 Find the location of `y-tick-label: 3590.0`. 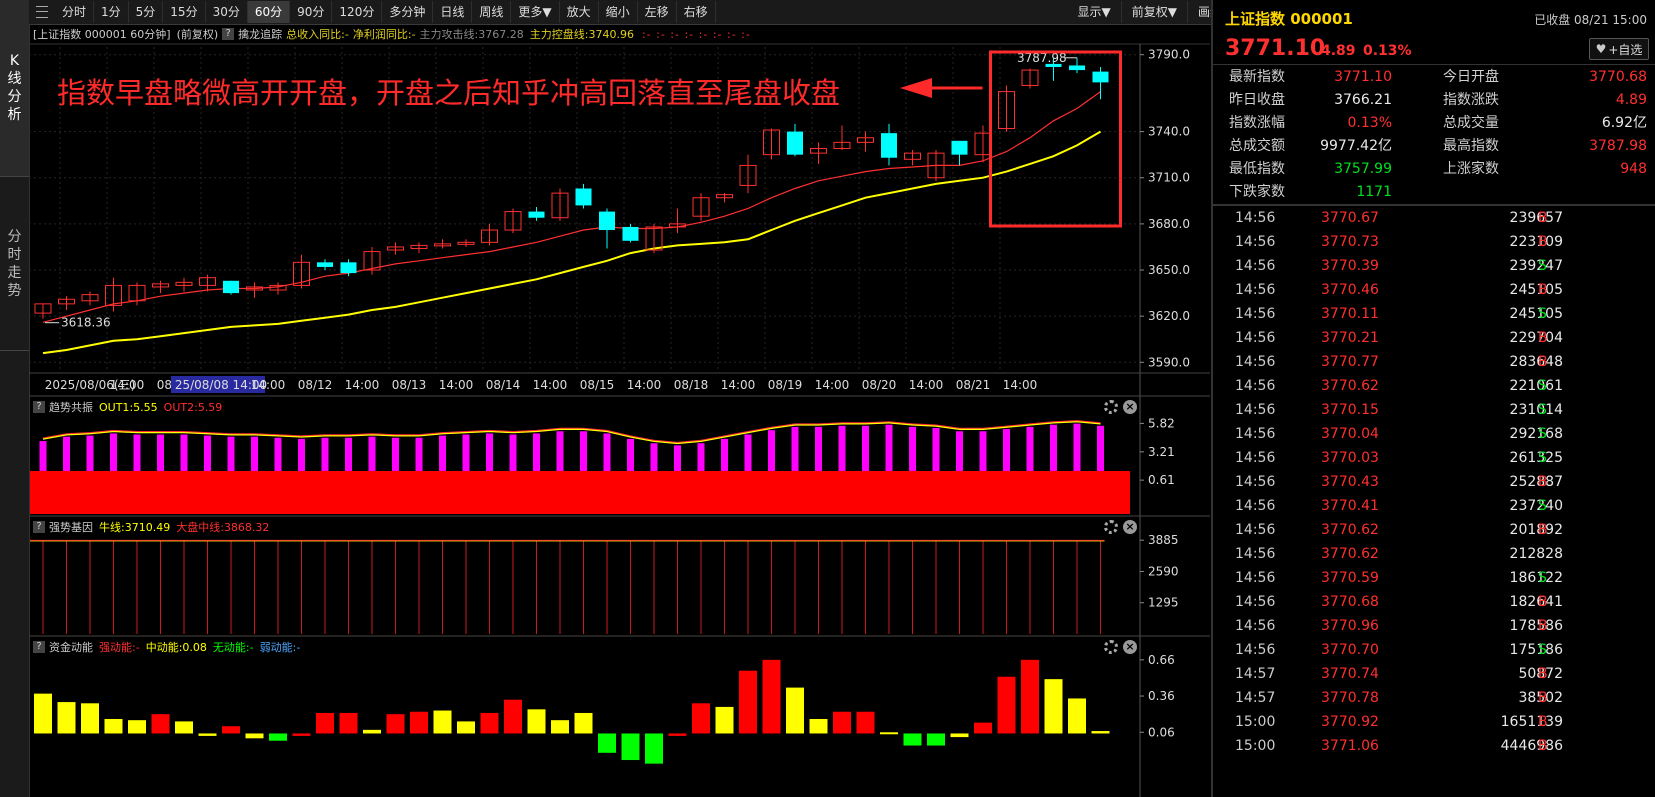

y-tick-label: 3590.0 is located at coordinates (1169, 362).